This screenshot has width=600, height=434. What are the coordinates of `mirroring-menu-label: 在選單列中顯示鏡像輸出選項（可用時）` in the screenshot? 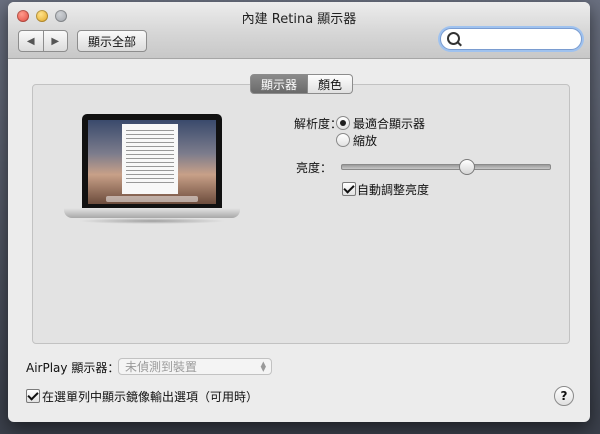 It's located at (150, 396).